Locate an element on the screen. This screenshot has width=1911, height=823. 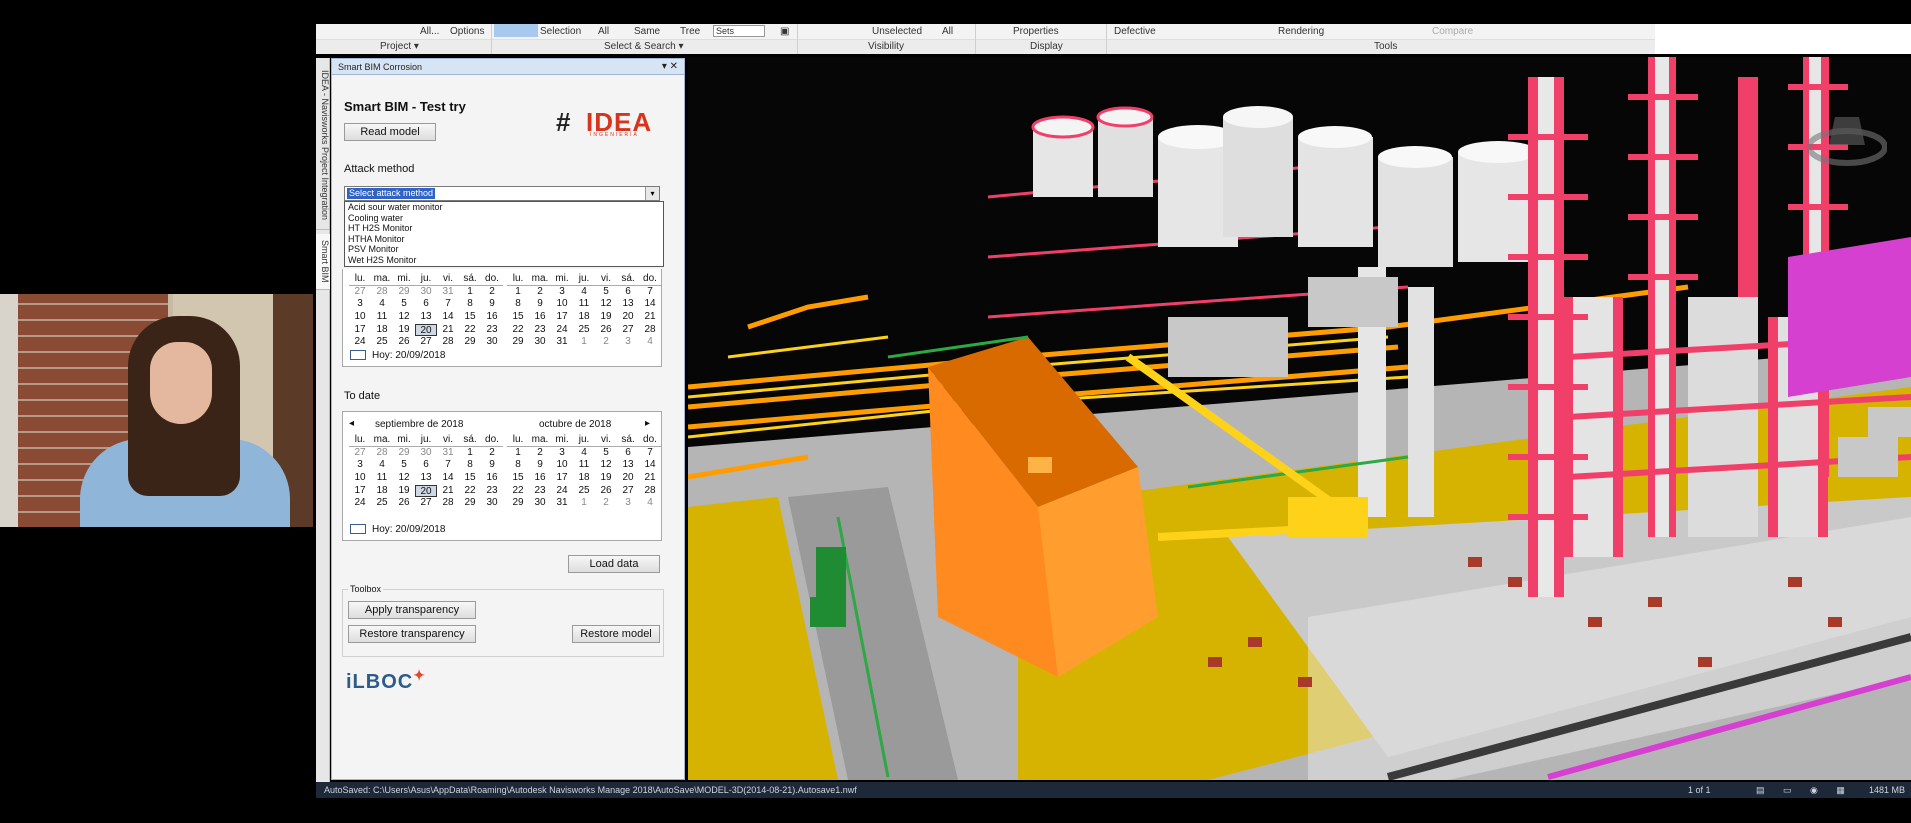
attack-option: Wet H2S Monitor is located at coordinates (504, 260).